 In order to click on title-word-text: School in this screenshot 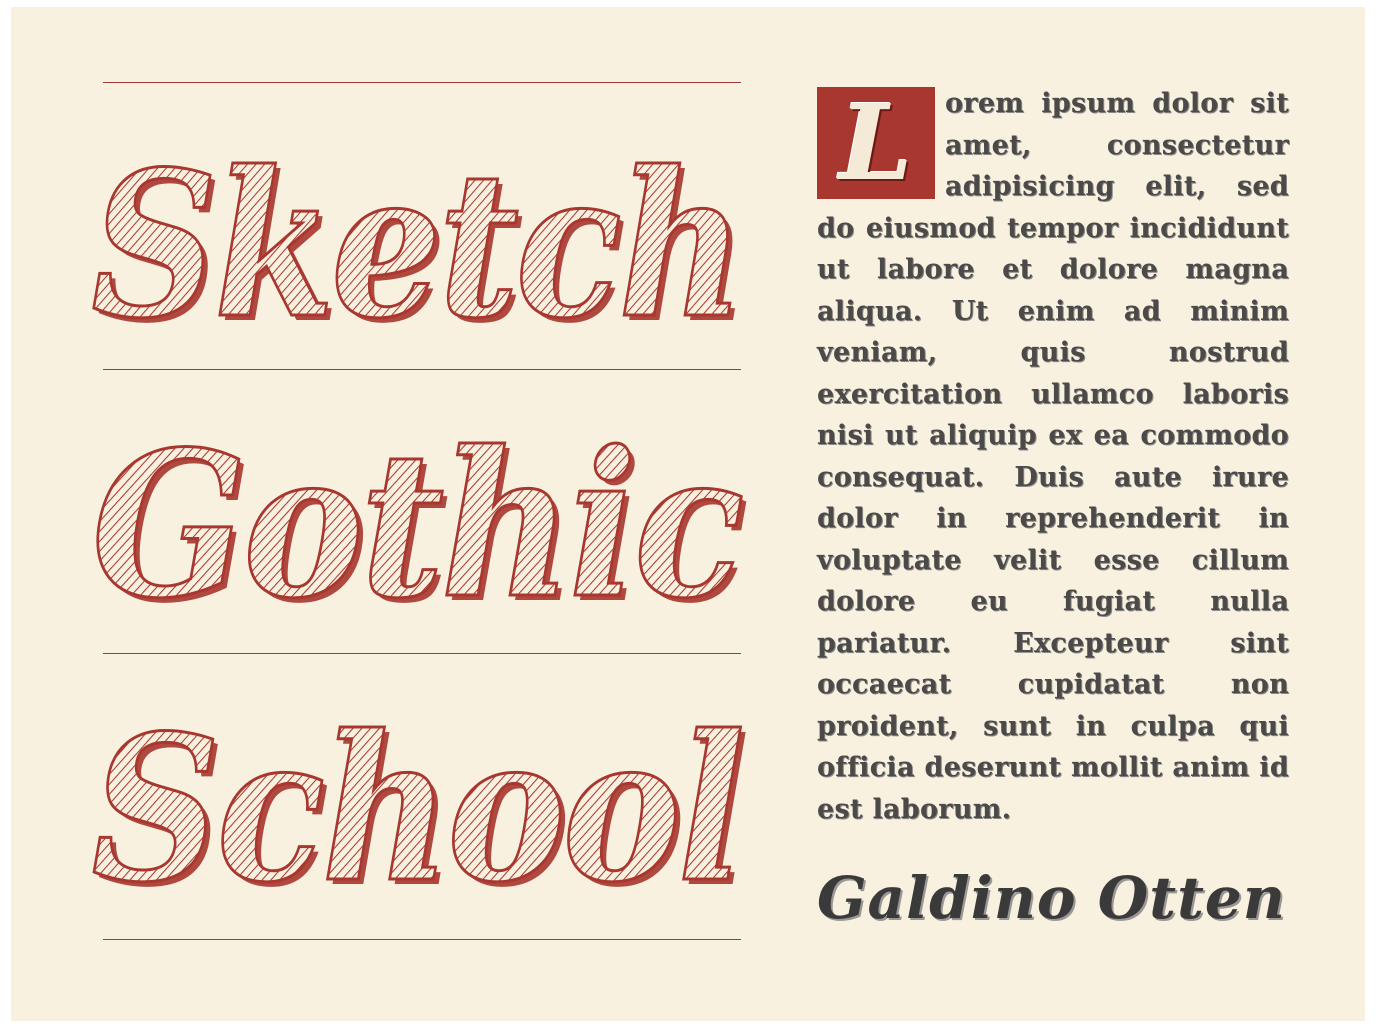, I will do `click(417, 809)`.